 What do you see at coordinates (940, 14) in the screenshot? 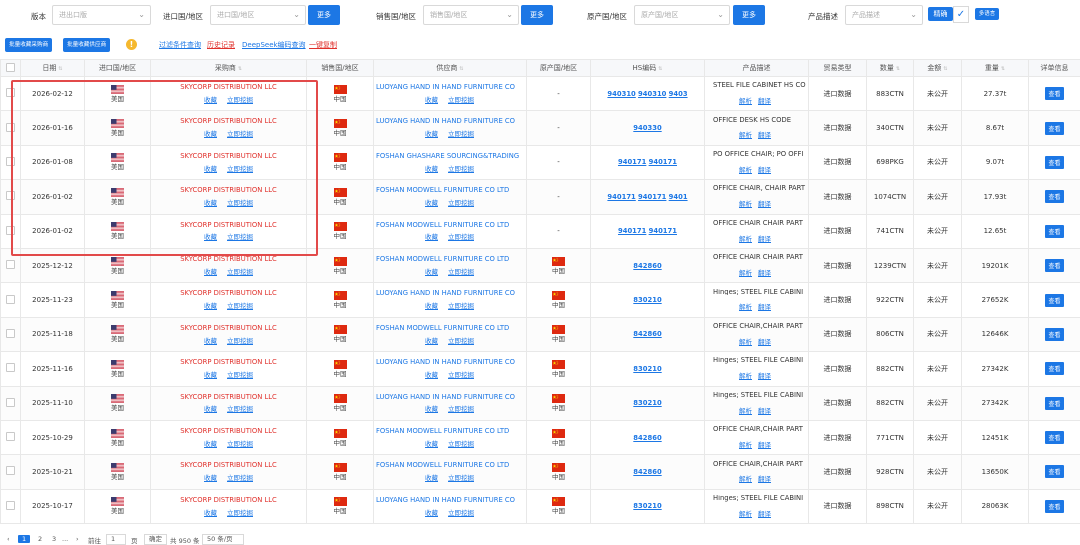
I see `exact-match-button: 精确` at bounding box center [940, 14].